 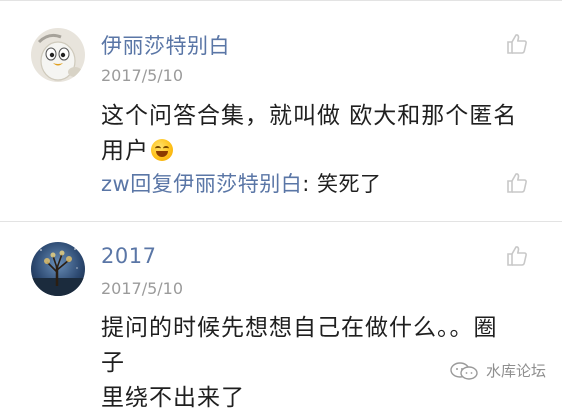 I want to click on comment-text-line: 用户, so click(x=311, y=151).